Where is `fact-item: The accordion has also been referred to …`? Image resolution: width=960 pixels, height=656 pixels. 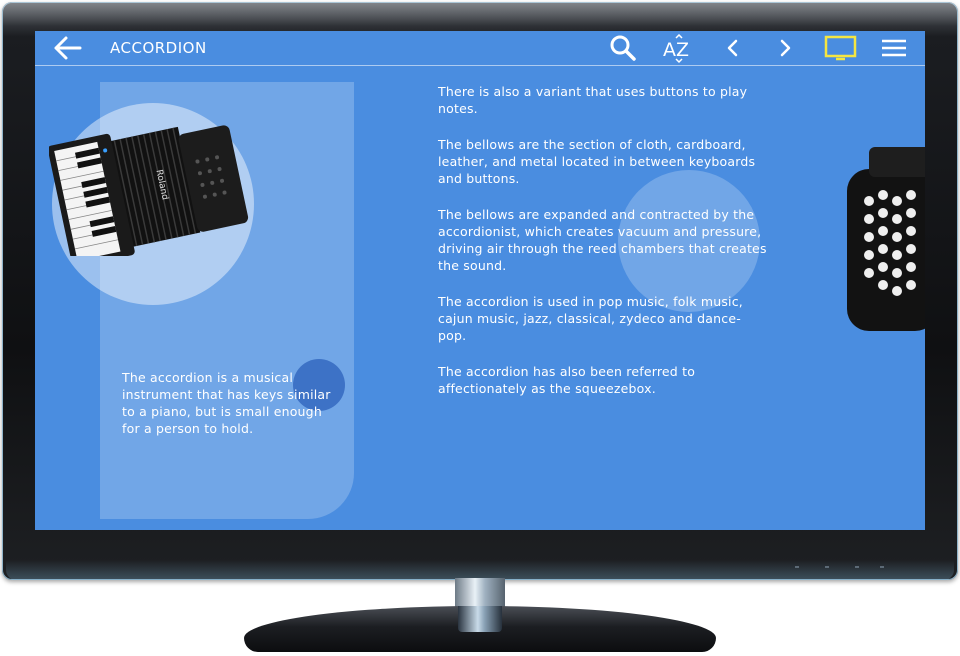 fact-item: The accordion has also been referred to … is located at coordinates (567, 380).